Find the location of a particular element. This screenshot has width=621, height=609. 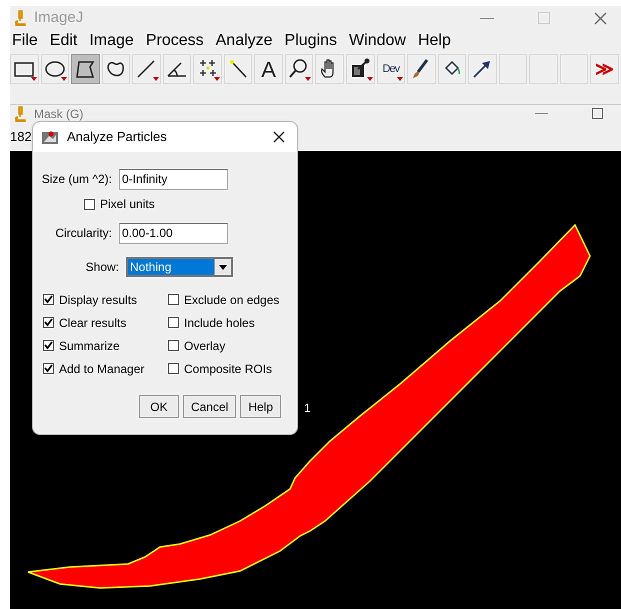

checkbox-label: Exclude on edges is located at coordinates (232, 300).